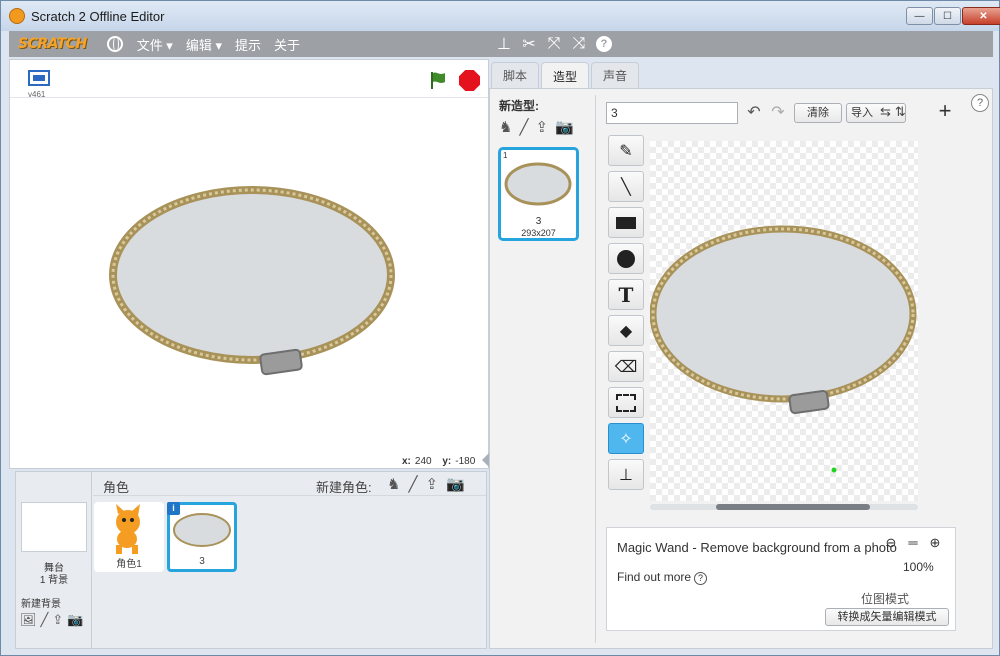 This screenshot has width=1000, height=656. Describe the element at coordinates (887, 617) in the screenshot. I see `convert-to-vector-button: 转换成矢量编辑模式` at that location.